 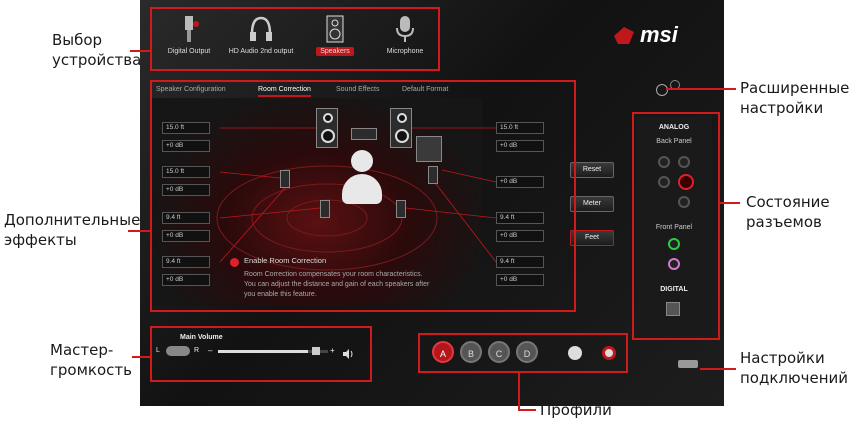 I want to click on connection-settings-icon, so click(x=688, y=364).